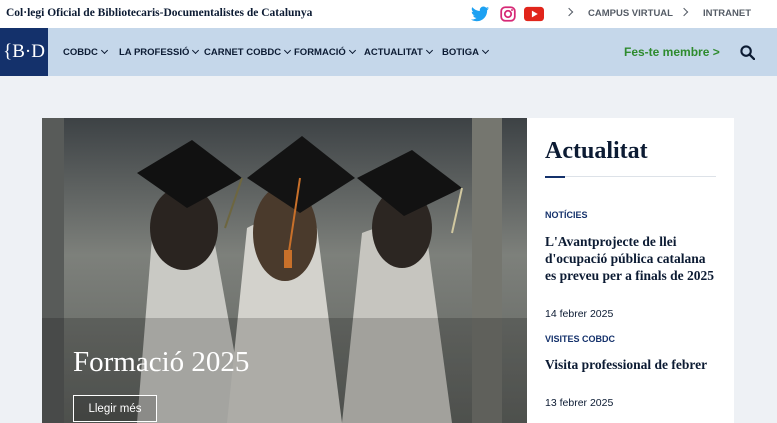  I want to click on campus-virtual-link: CAMPUS VIRTUAL, so click(618, 13).